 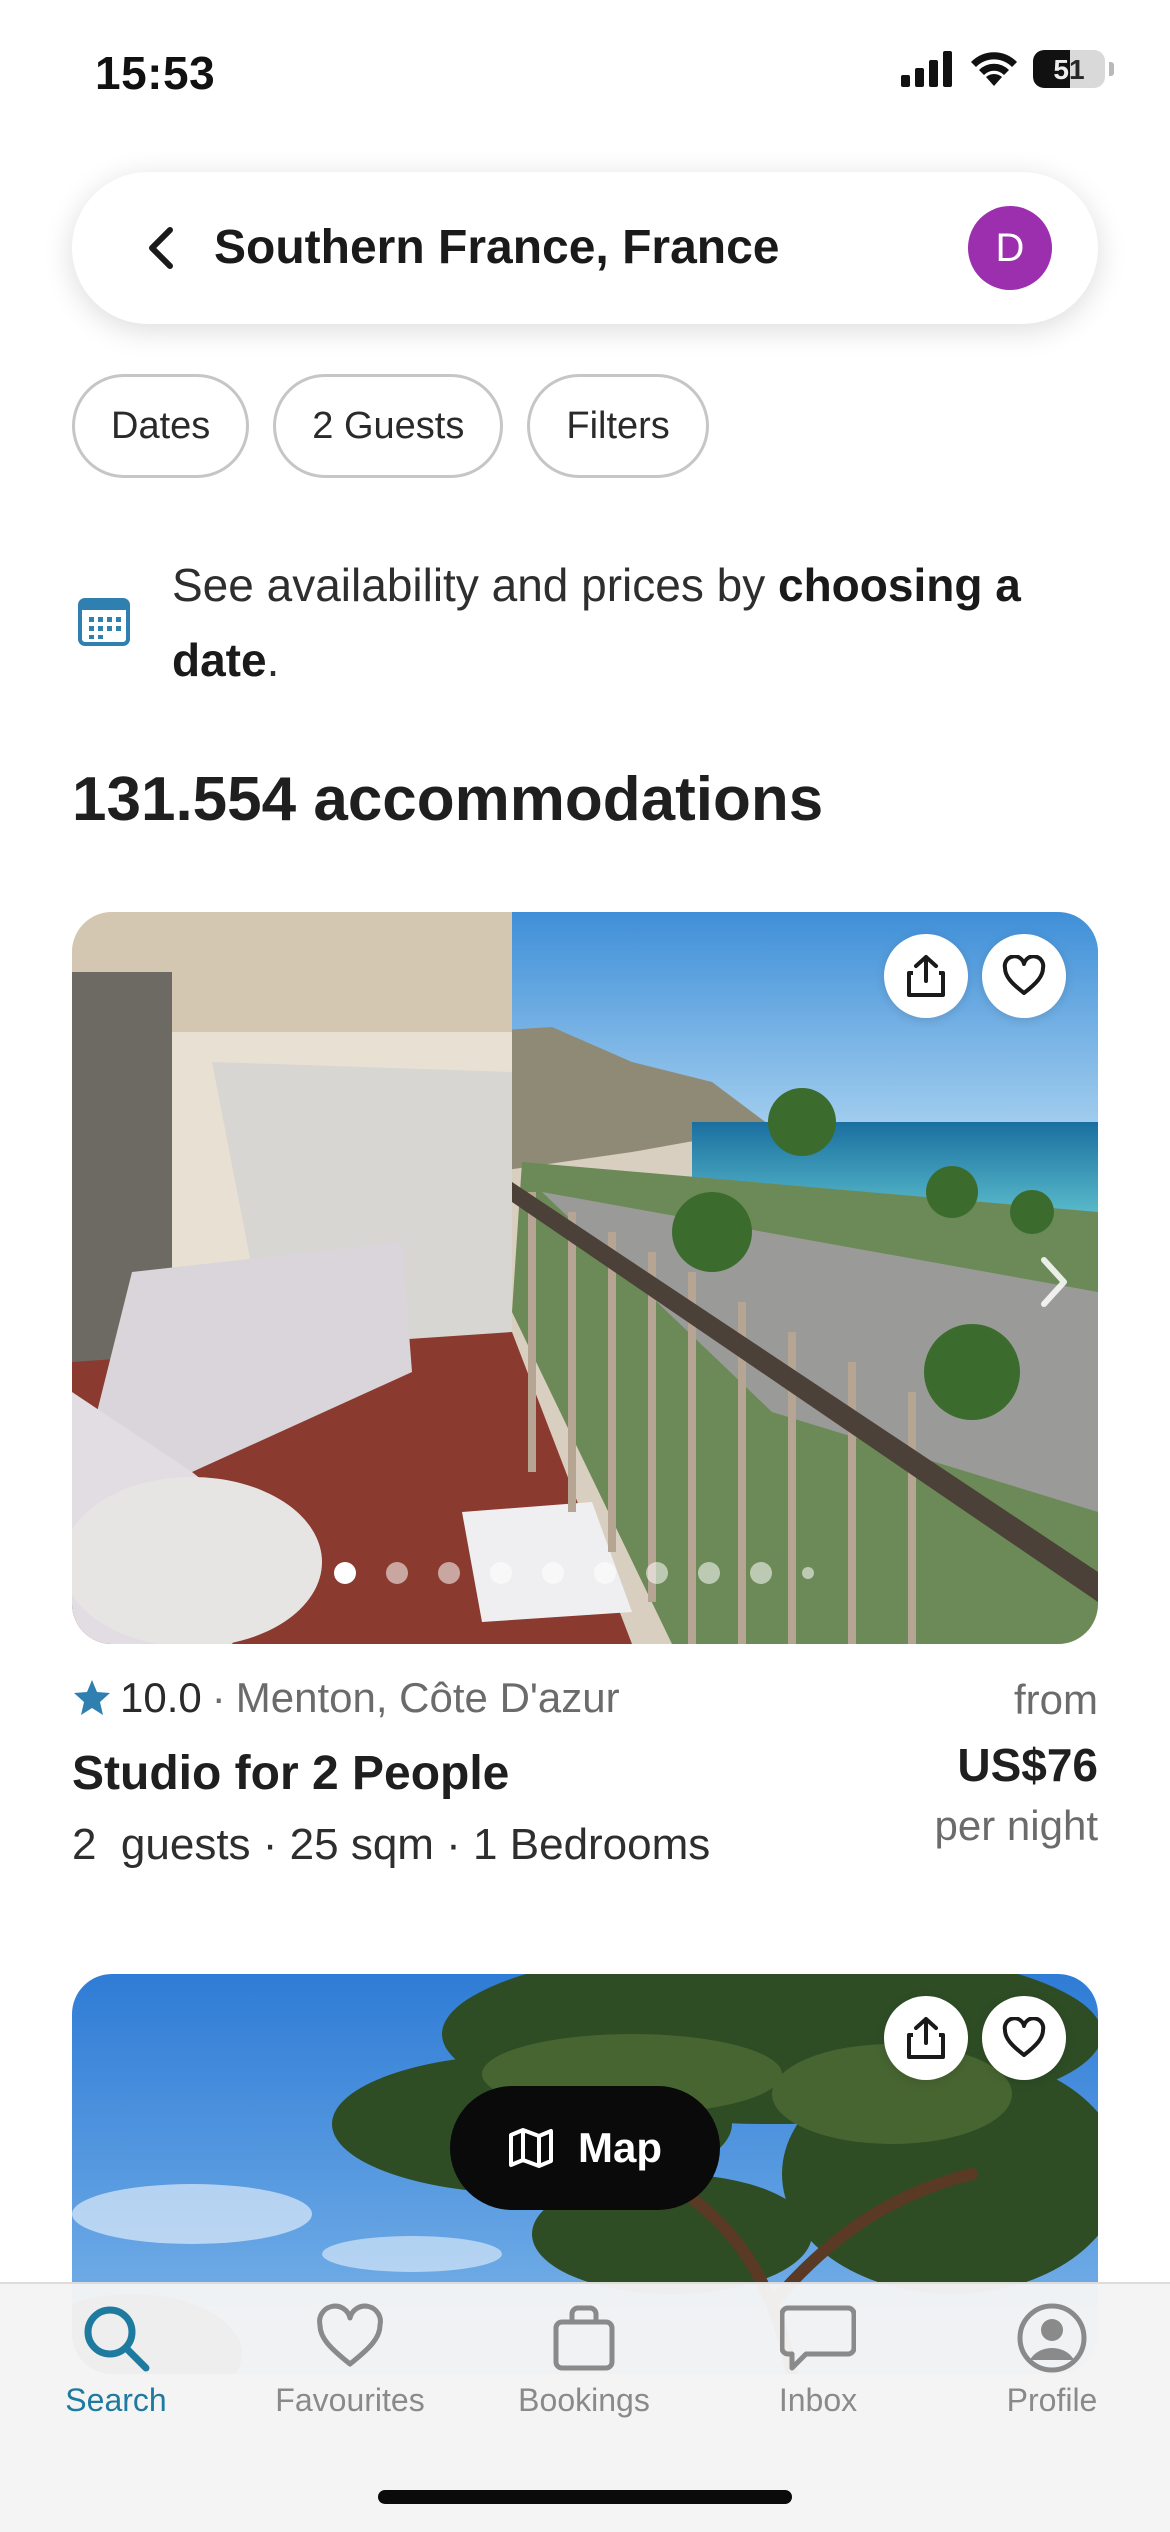 What do you see at coordinates (1052, 2338) in the screenshot?
I see `profile-icon` at bounding box center [1052, 2338].